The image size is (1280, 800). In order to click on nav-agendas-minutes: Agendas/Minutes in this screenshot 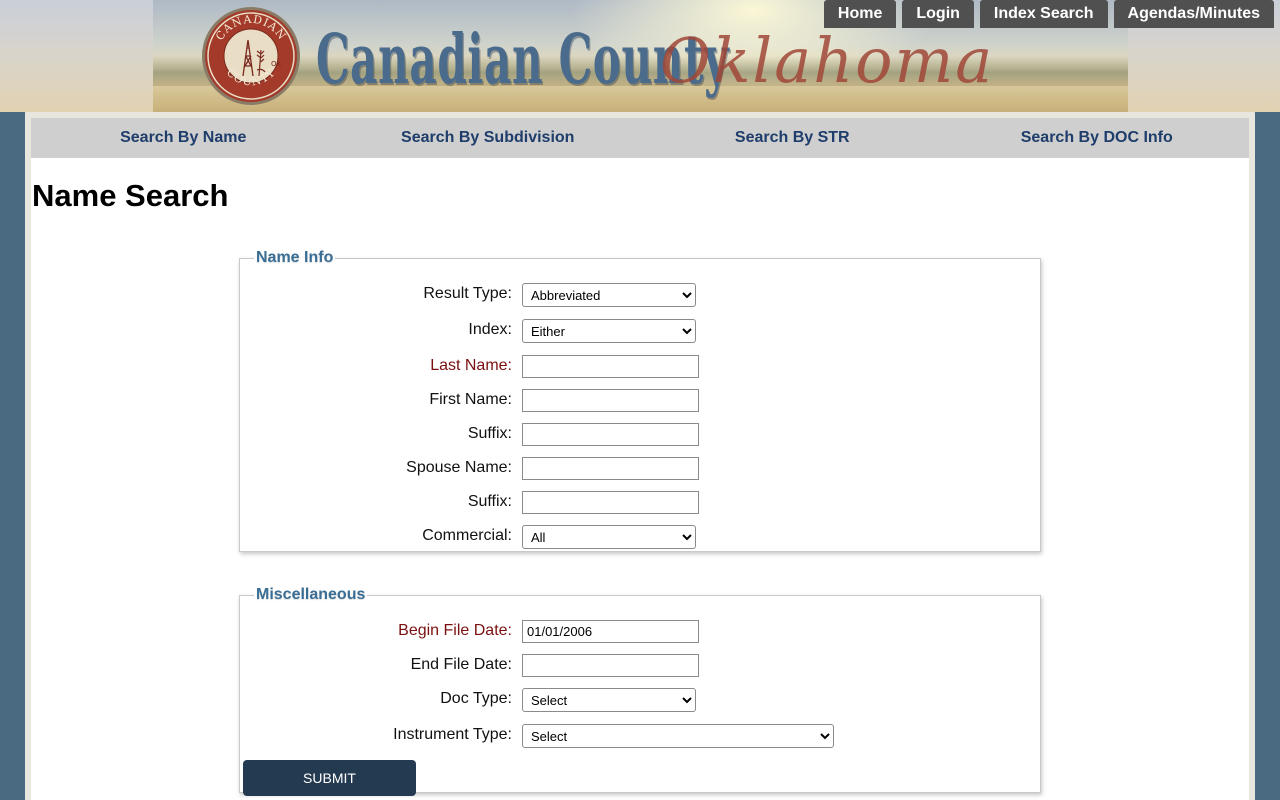, I will do `click(1193, 14)`.